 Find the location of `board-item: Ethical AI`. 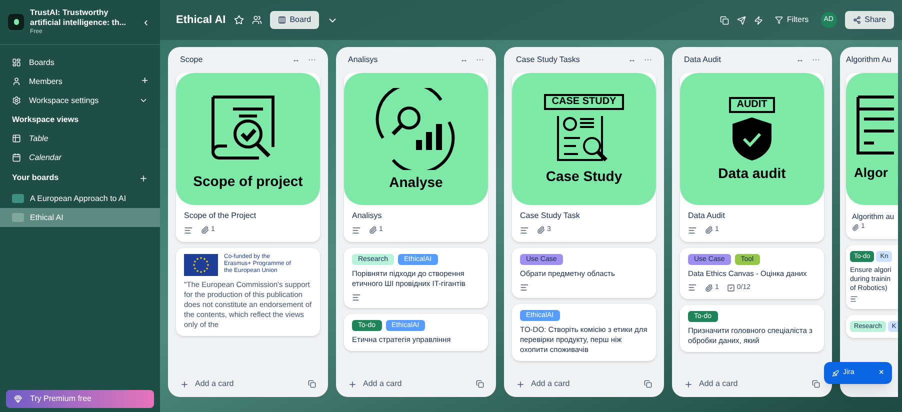

board-item: Ethical AI is located at coordinates (80, 217).